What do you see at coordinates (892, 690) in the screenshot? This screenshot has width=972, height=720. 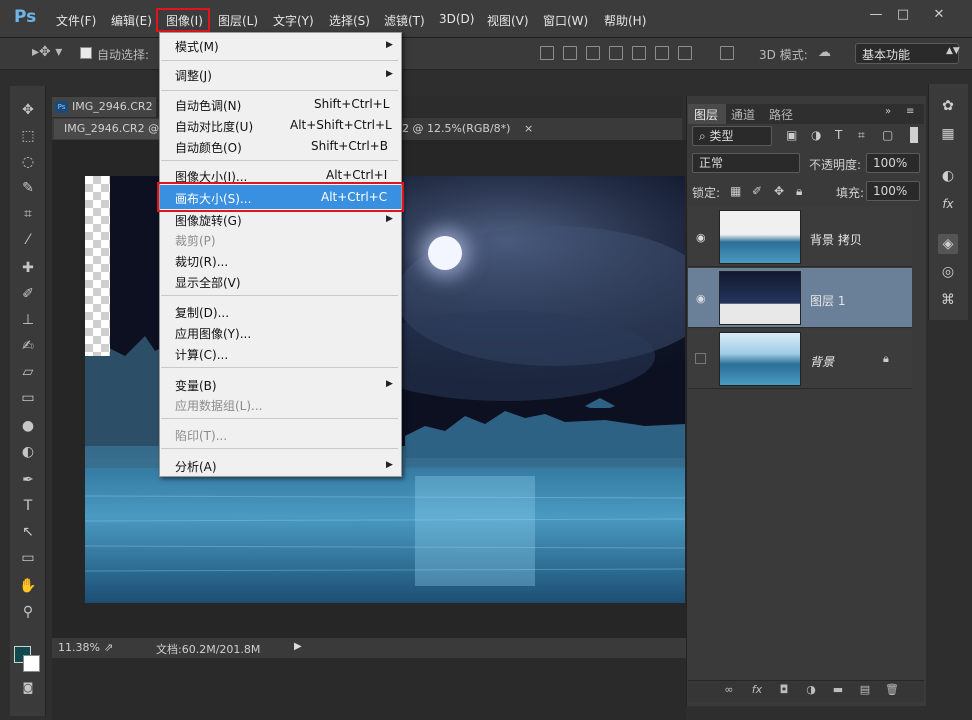 I see `trash-icon: 🗑︎` at bounding box center [892, 690].